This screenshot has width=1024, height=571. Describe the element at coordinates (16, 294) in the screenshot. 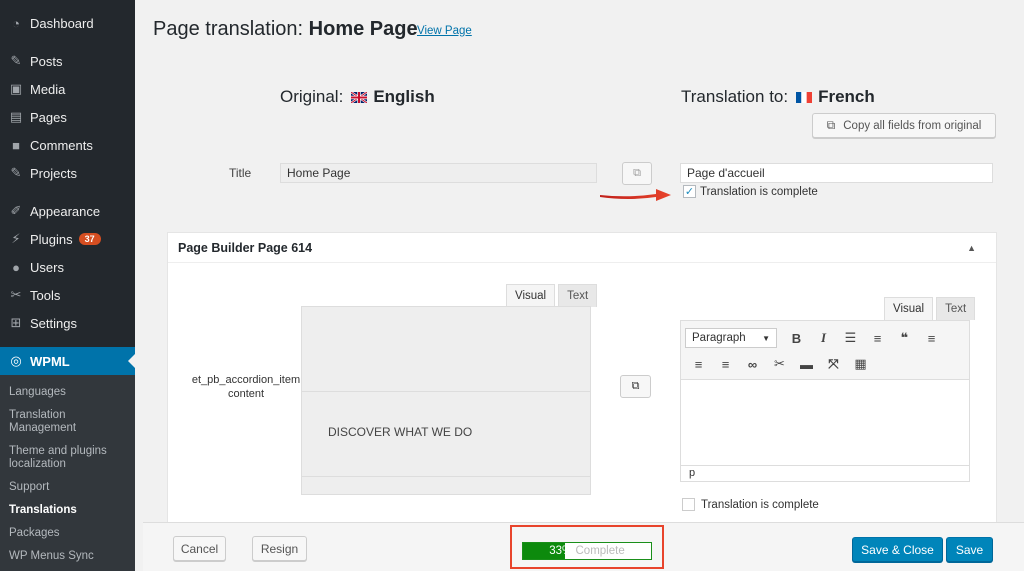

I see `wrench-icon: ✂` at that location.